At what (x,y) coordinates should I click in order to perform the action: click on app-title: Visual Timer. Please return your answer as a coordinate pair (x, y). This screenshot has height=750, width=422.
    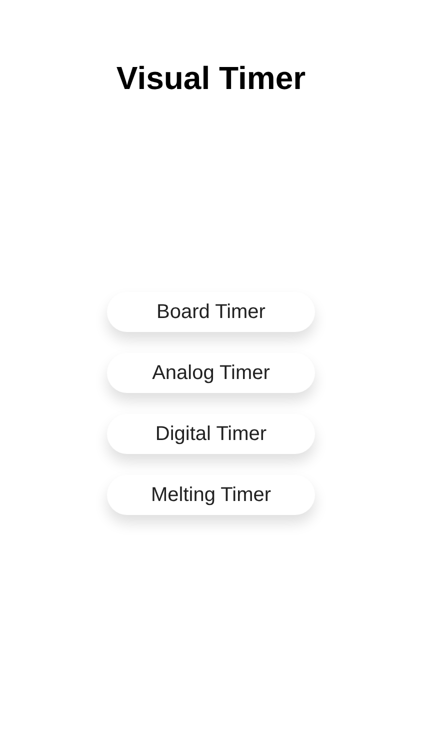
    Looking at the image, I should click on (211, 78).